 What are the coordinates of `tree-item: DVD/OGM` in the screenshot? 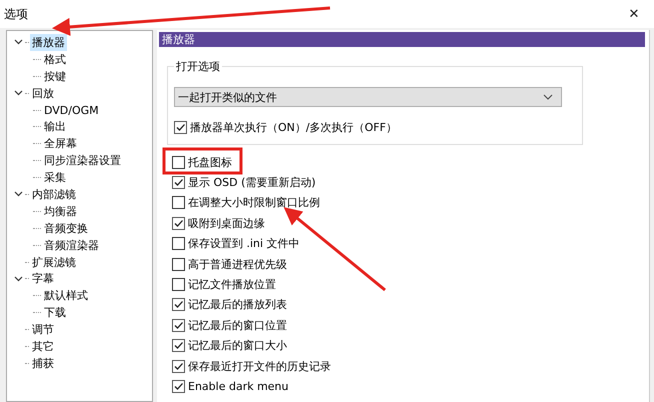 It's located at (71, 110).